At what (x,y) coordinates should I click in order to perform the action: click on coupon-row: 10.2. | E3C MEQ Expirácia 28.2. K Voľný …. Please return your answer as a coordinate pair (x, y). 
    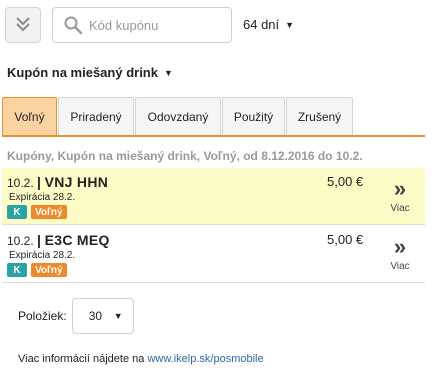
    Looking at the image, I should click on (213, 254).